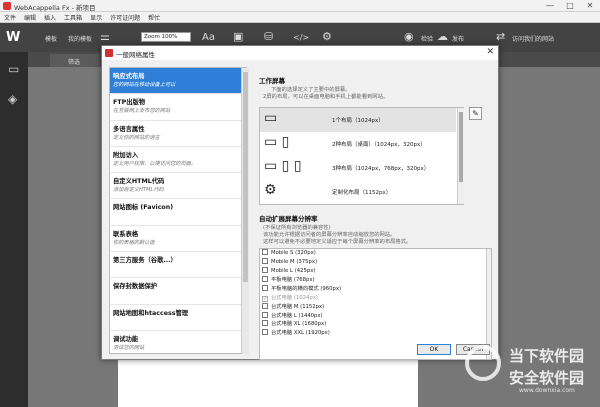 The height and width of the screenshot is (407, 600). Describe the element at coordinates (475, 113) in the screenshot. I see `edit-layout-button: ✎` at that location.